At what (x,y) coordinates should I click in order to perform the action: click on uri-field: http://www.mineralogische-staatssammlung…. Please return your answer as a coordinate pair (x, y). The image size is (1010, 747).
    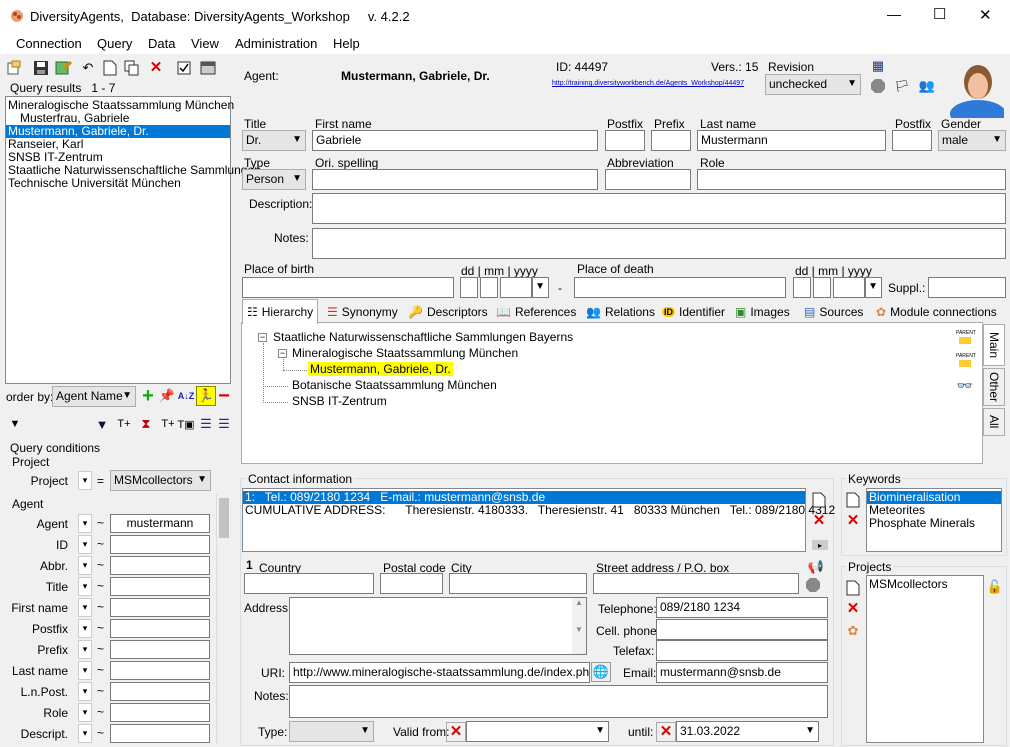
    Looking at the image, I should click on (439, 672).